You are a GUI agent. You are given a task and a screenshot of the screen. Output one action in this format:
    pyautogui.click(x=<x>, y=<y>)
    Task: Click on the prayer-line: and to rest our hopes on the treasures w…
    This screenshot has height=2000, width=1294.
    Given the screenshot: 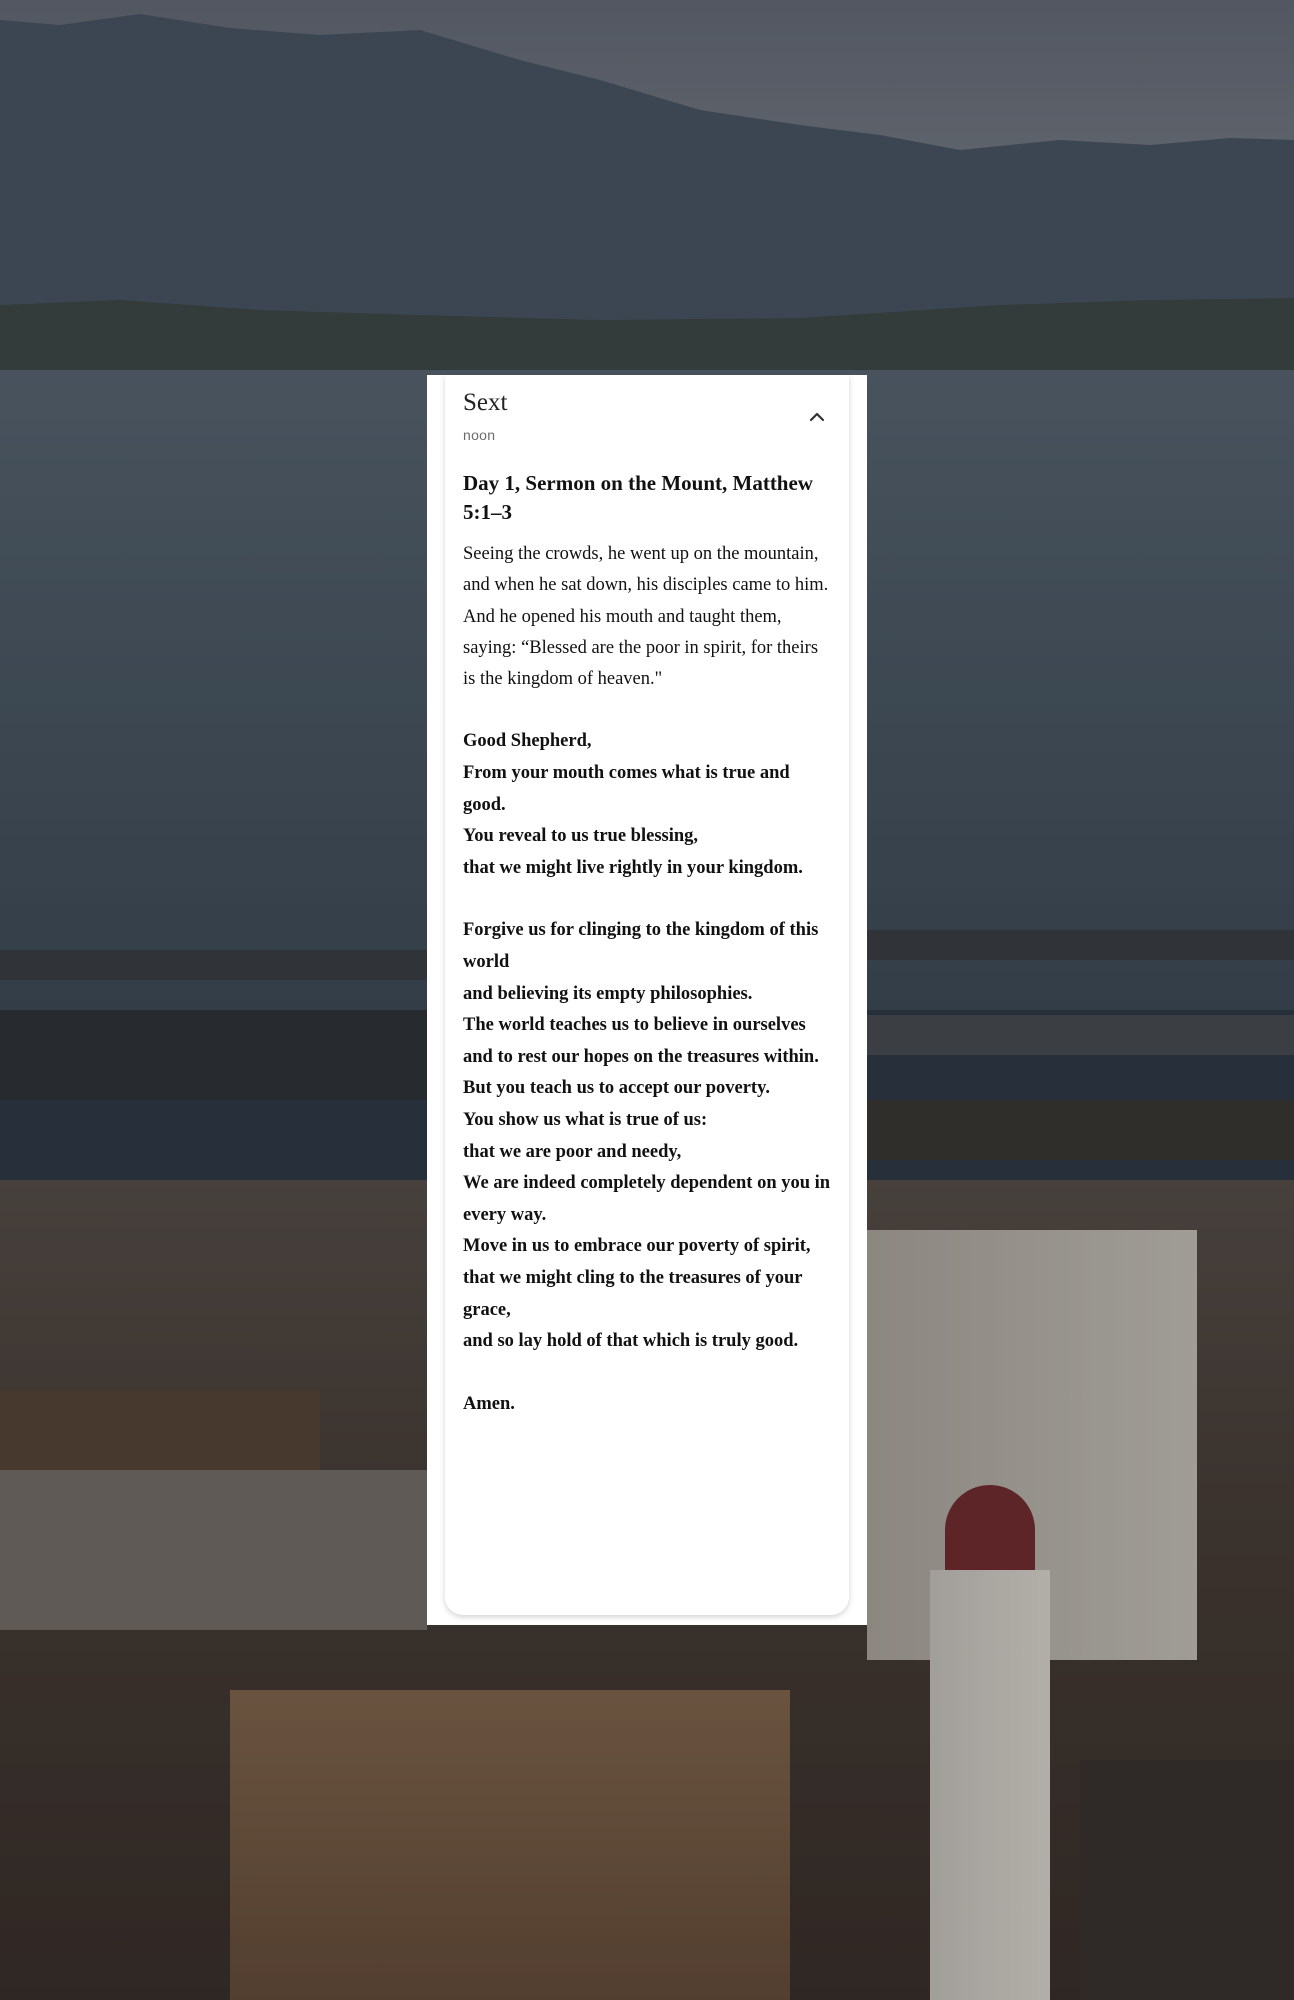 What is the action you would take?
    pyautogui.click(x=641, y=1056)
    